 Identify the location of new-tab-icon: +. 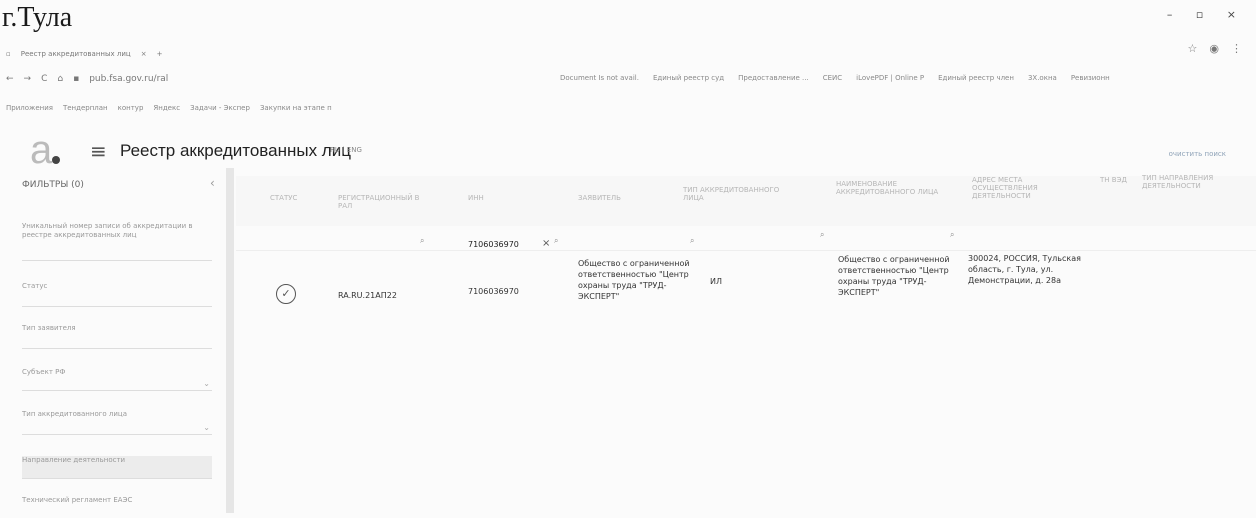
(160, 54).